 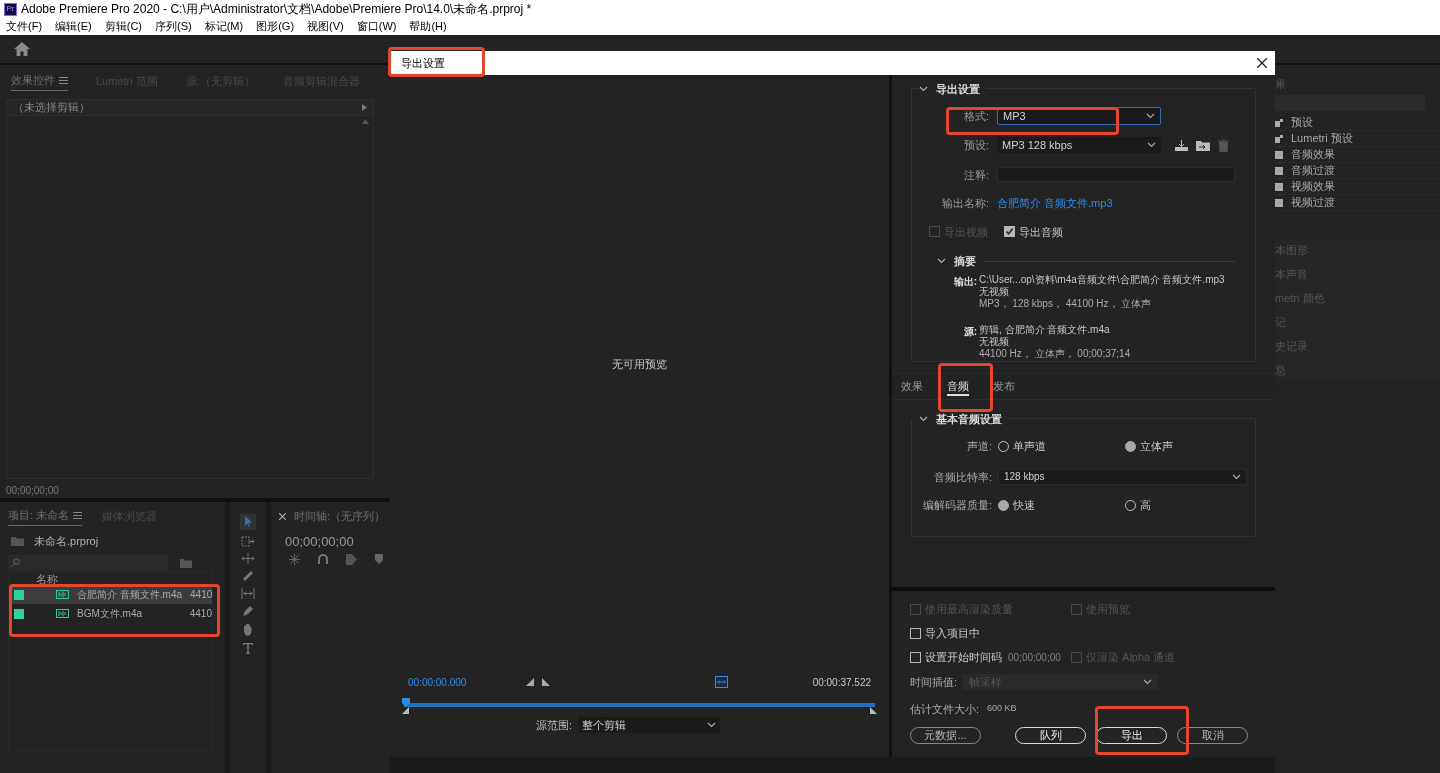 What do you see at coordinates (969, 419) in the screenshot?
I see `section-heading: 基本音频设置` at bounding box center [969, 419].